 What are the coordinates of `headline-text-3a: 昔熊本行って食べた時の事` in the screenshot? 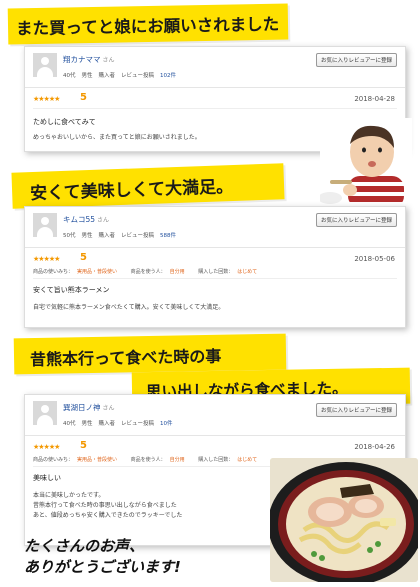 It's located at (125, 358).